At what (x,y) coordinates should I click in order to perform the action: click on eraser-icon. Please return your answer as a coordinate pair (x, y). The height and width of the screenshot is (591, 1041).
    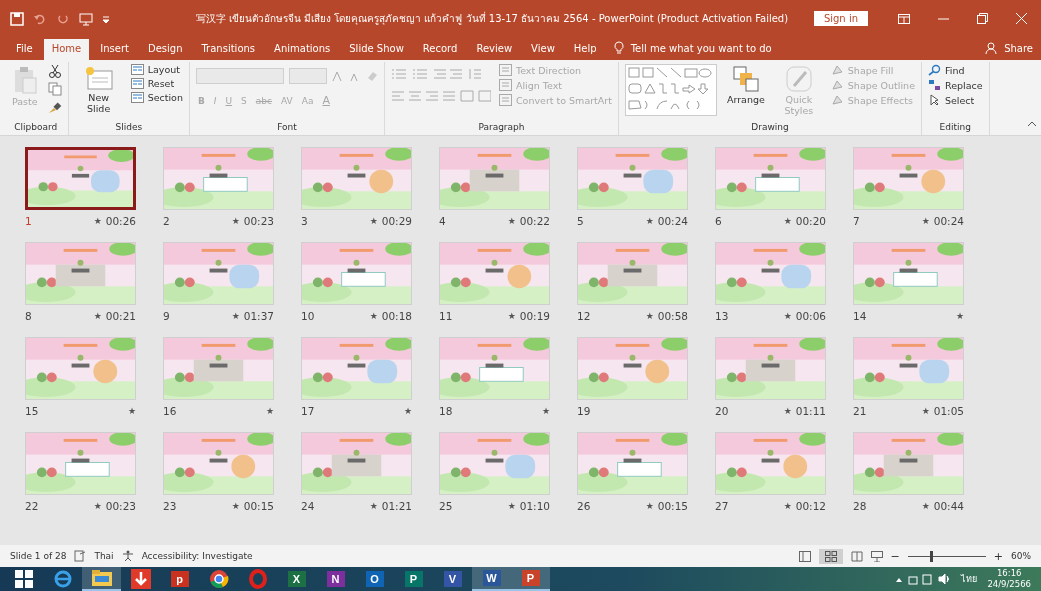
    Looking at the image, I should click on (371, 76).